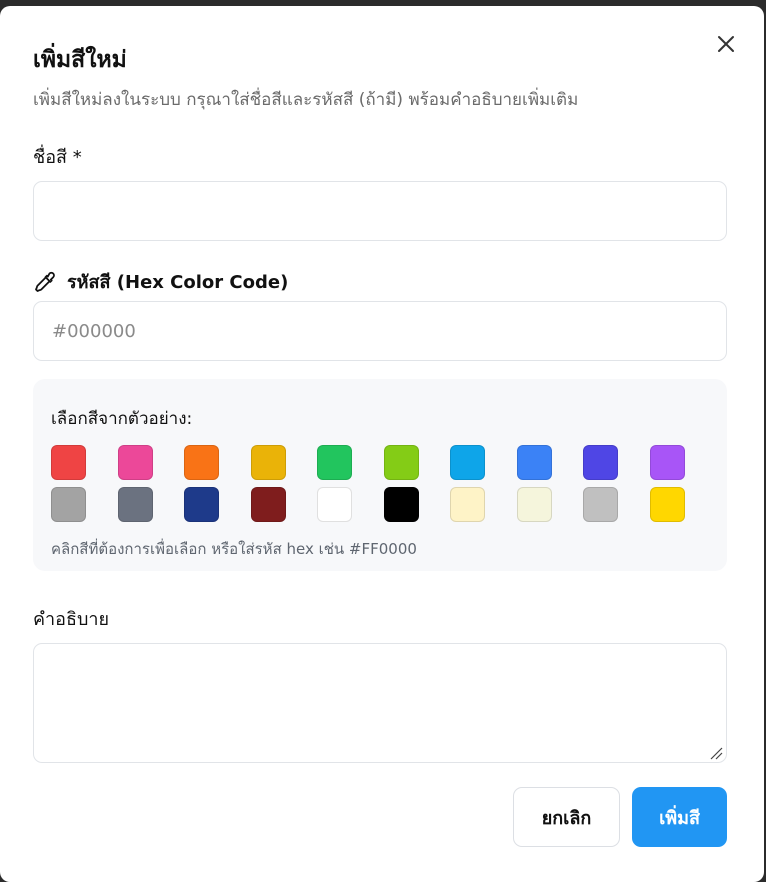 The height and width of the screenshot is (882, 766). Describe the element at coordinates (679, 817) in the screenshot. I see `add-color-button: เพิ่มสี` at that location.